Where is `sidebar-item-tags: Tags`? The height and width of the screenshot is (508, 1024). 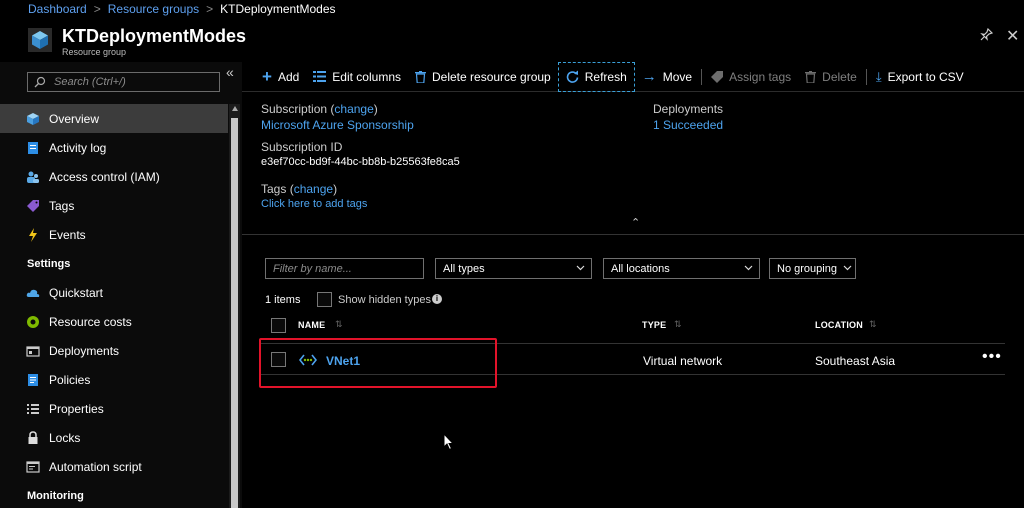 sidebar-item-tags: Tags is located at coordinates (114, 205).